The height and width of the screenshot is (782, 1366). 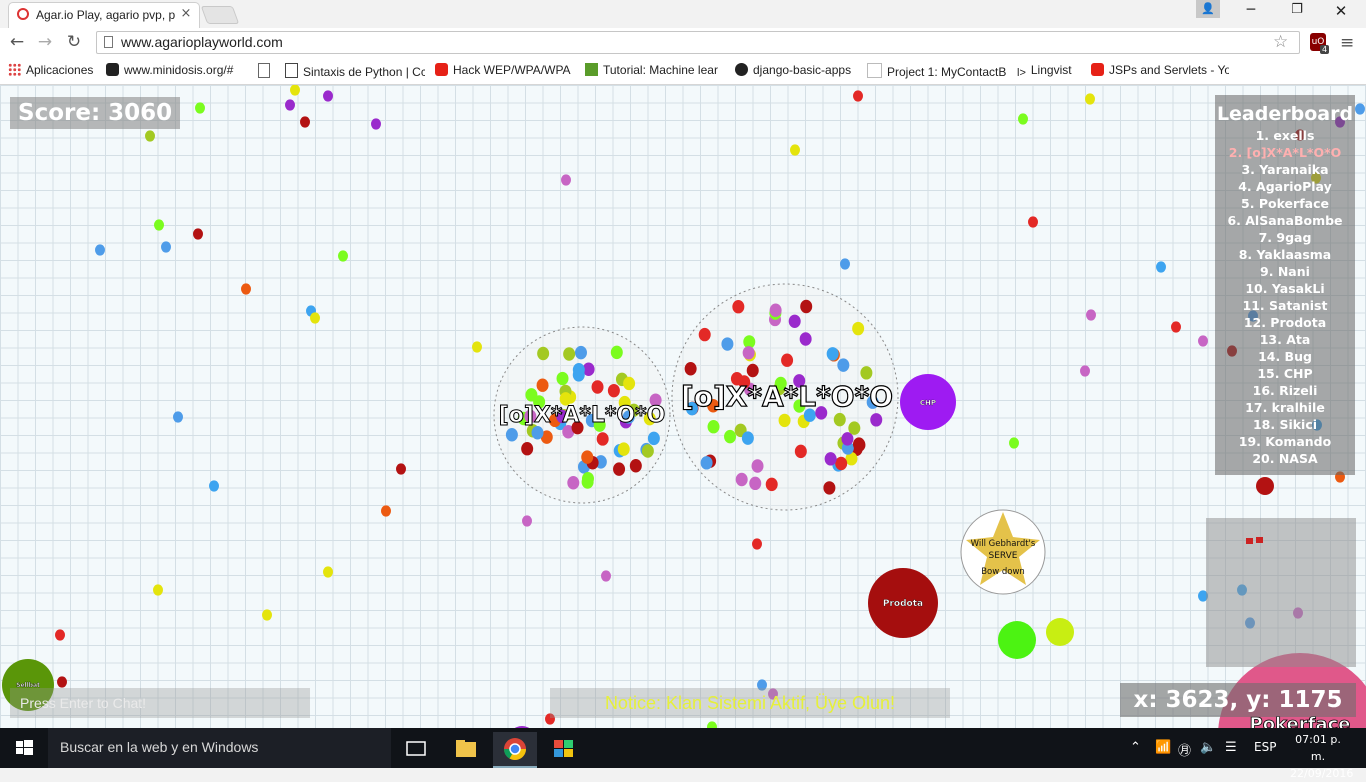 I want to click on bookmark-python-syntax: Sintaxis de Python | Cc, so click(x=355, y=71).